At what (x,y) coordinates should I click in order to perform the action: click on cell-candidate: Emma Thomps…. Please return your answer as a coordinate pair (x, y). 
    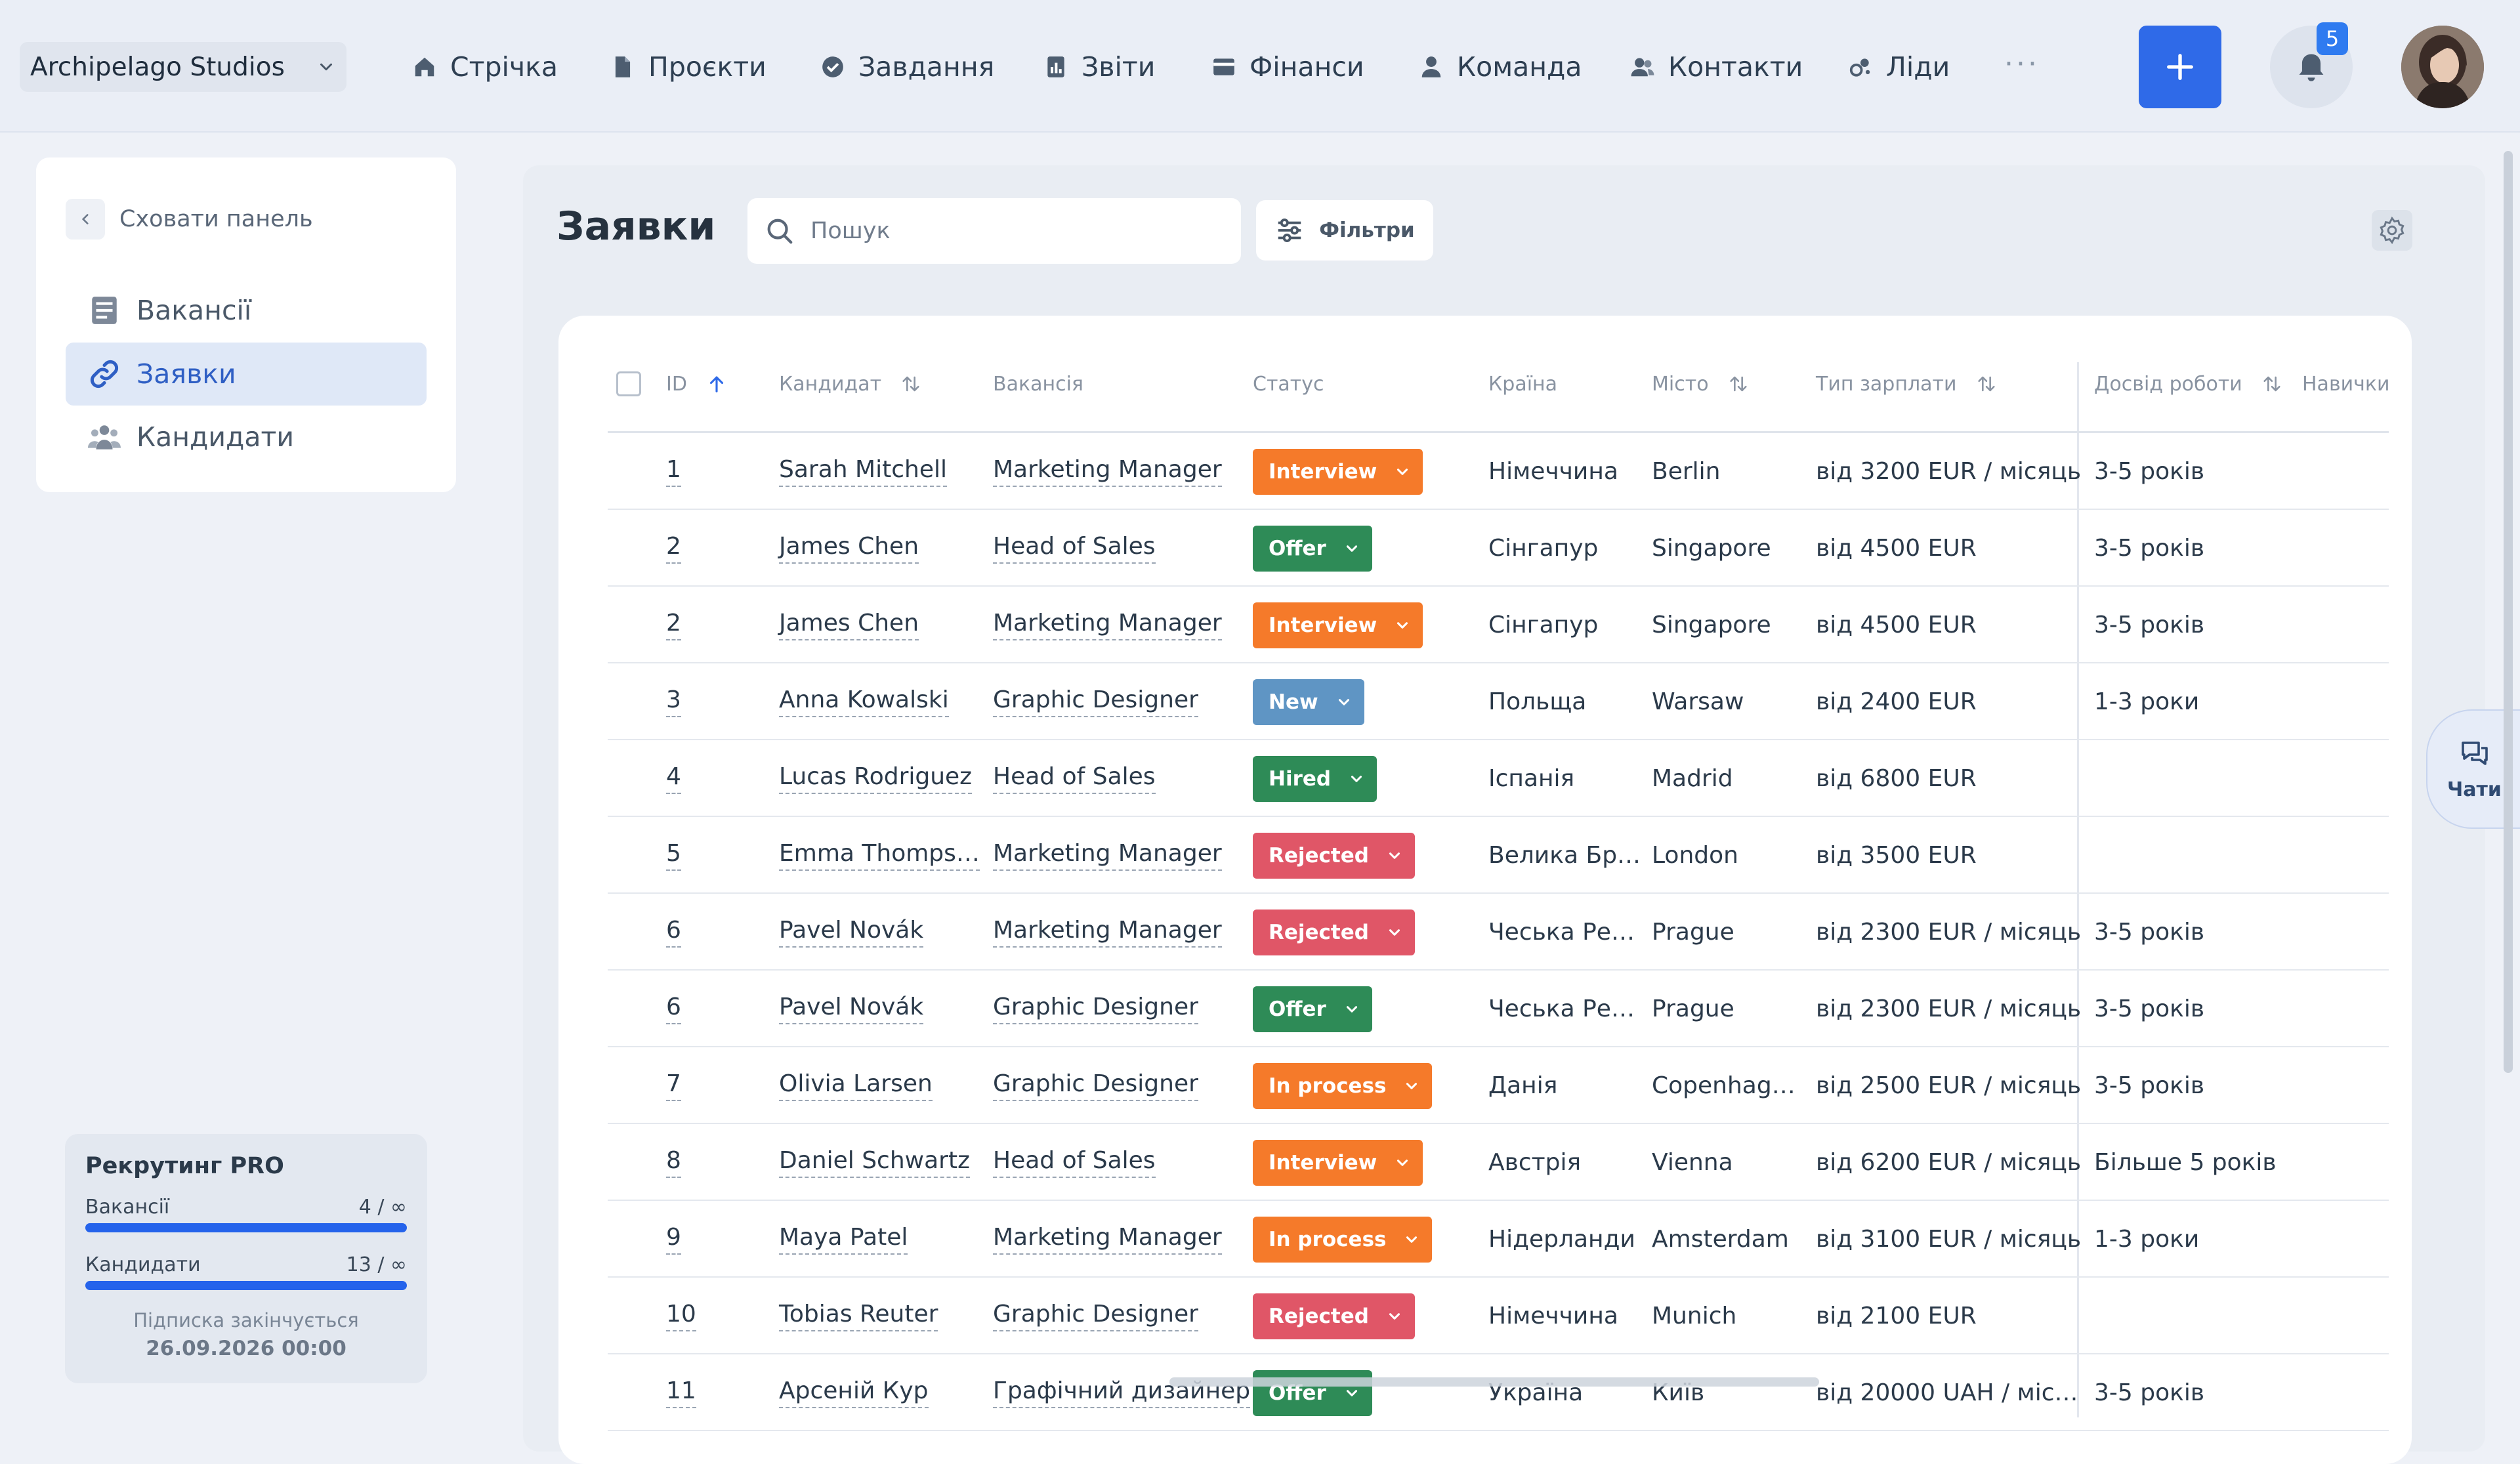
    Looking at the image, I should click on (879, 856).